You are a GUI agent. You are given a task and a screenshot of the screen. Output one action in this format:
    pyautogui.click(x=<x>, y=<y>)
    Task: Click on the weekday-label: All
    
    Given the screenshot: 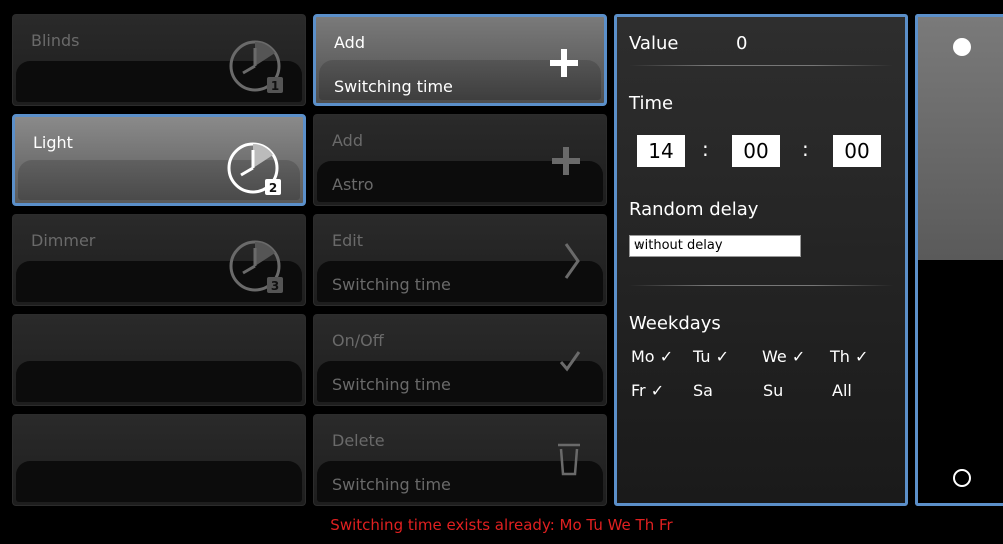 What is the action you would take?
    pyautogui.click(x=842, y=390)
    